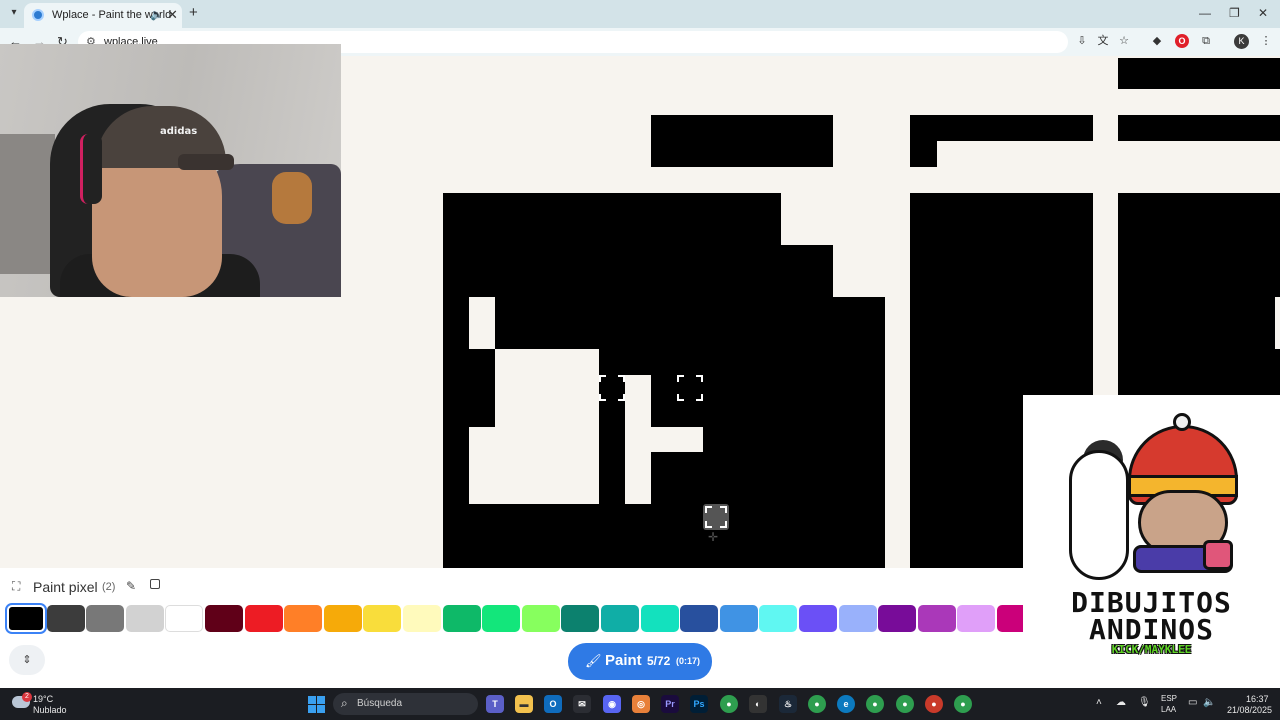 The image size is (1280, 720). I want to click on app-icon: ◐, so click(758, 704).